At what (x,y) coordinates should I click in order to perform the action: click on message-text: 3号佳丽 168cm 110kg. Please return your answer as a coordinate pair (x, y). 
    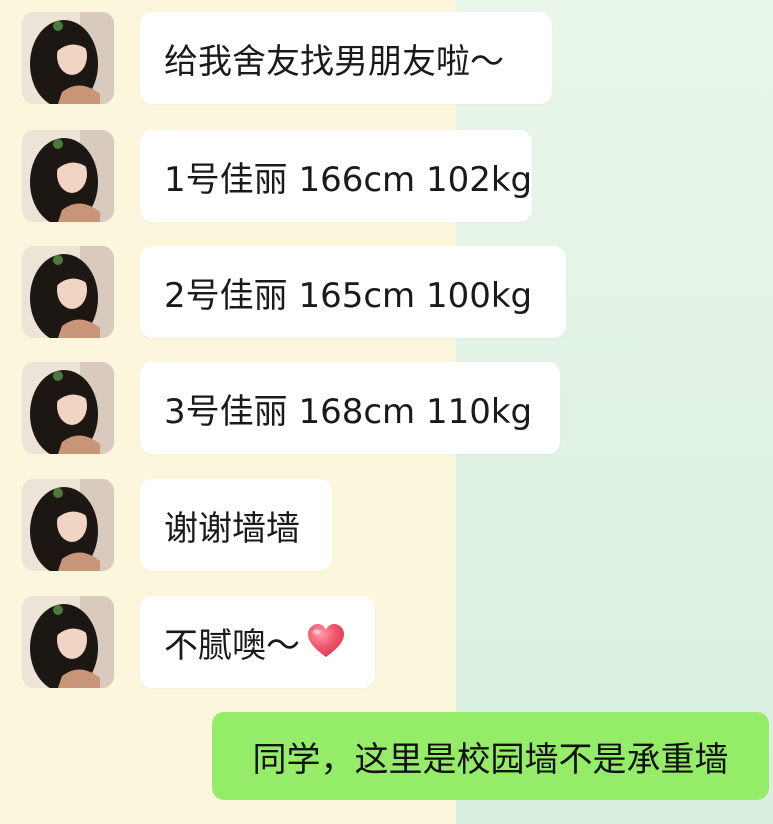
    Looking at the image, I should click on (348, 411).